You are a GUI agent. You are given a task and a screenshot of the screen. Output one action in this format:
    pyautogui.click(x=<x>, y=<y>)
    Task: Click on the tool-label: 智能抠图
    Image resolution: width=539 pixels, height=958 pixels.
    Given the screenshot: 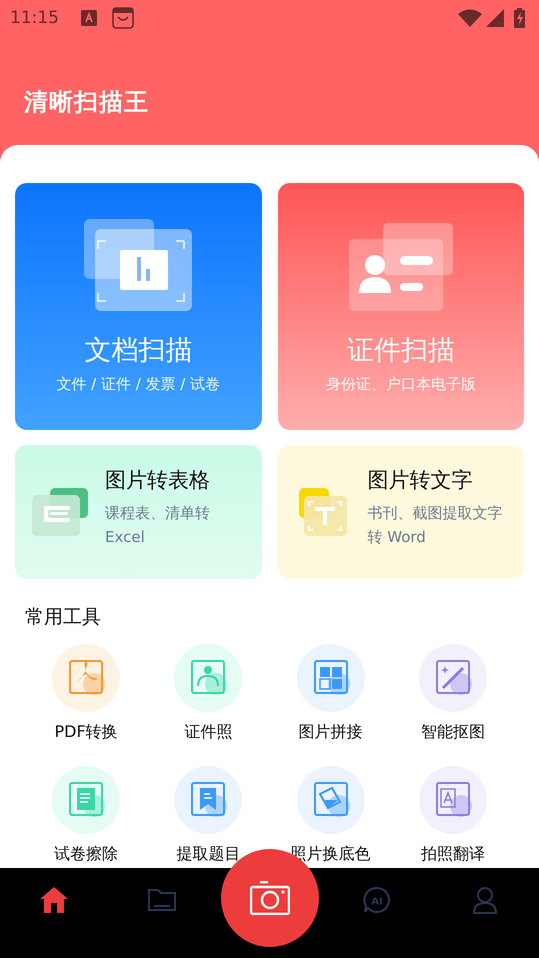 What is the action you would take?
    pyautogui.click(x=452, y=732)
    